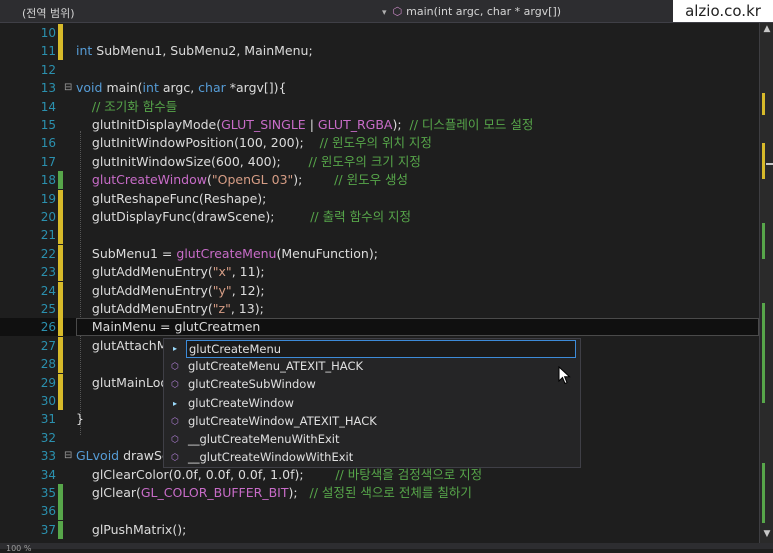 This screenshot has height=553, width=773. I want to click on code-token: glutAddMenuEntry(, so click(144, 308).